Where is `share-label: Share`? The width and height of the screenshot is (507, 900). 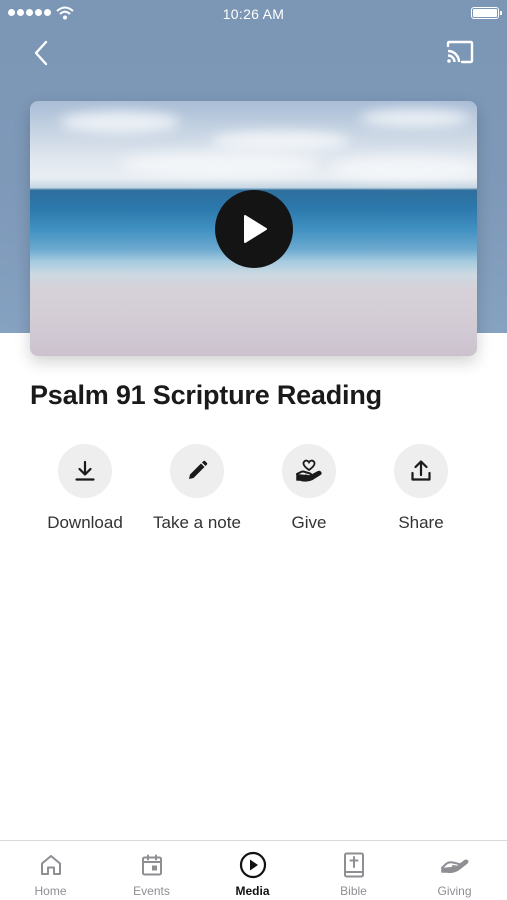 share-label: Share is located at coordinates (421, 522).